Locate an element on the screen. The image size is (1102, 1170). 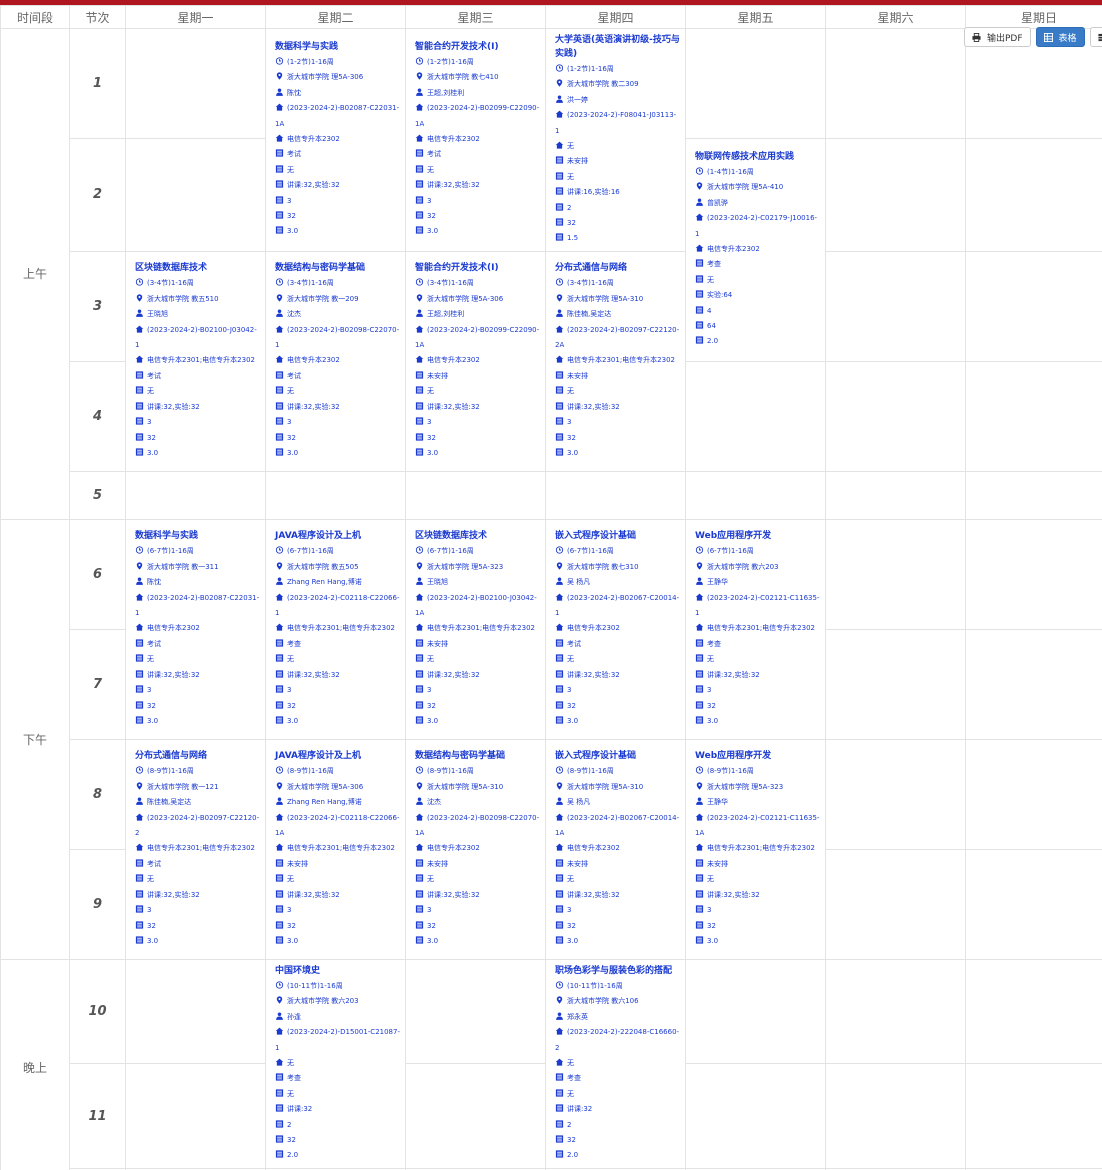
empty-cell is located at coordinates (1033, 1011).